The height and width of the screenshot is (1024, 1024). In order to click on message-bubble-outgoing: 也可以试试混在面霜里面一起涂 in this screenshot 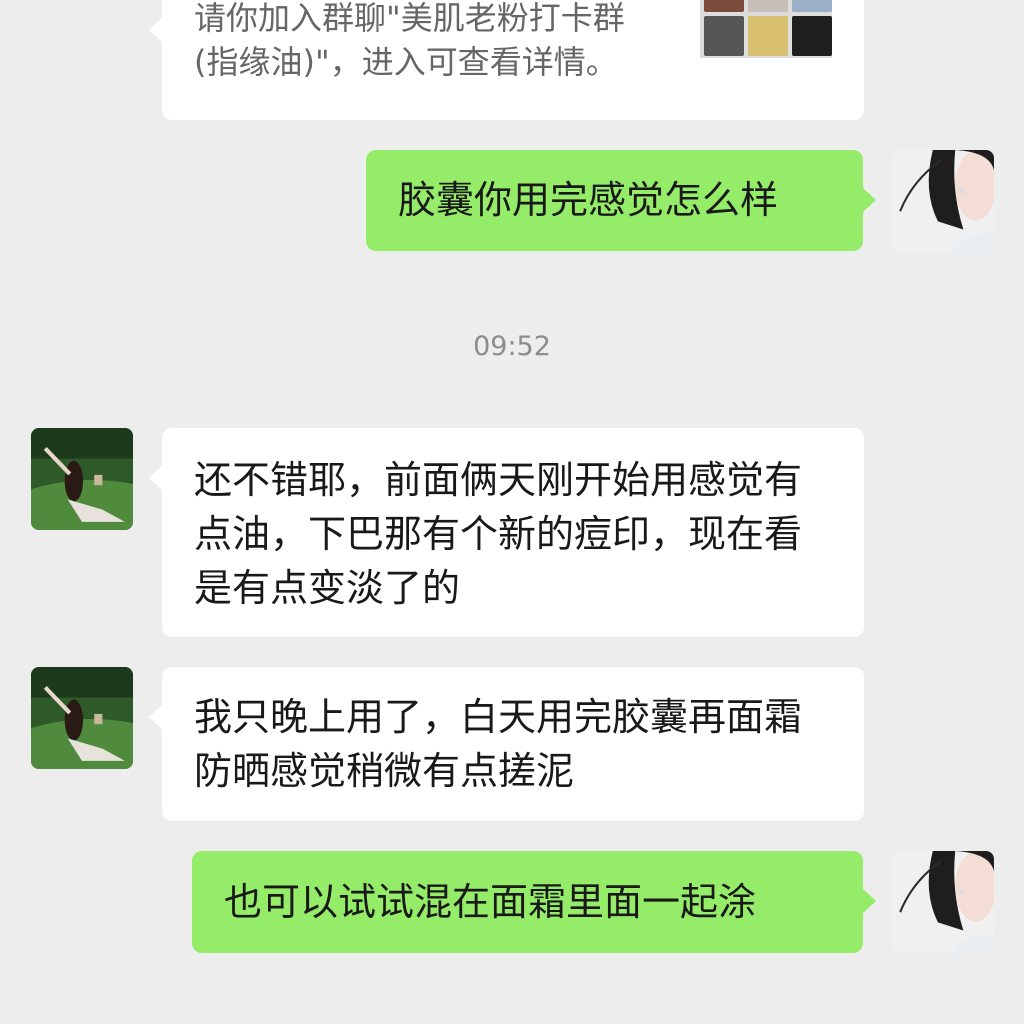, I will do `click(534, 902)`.